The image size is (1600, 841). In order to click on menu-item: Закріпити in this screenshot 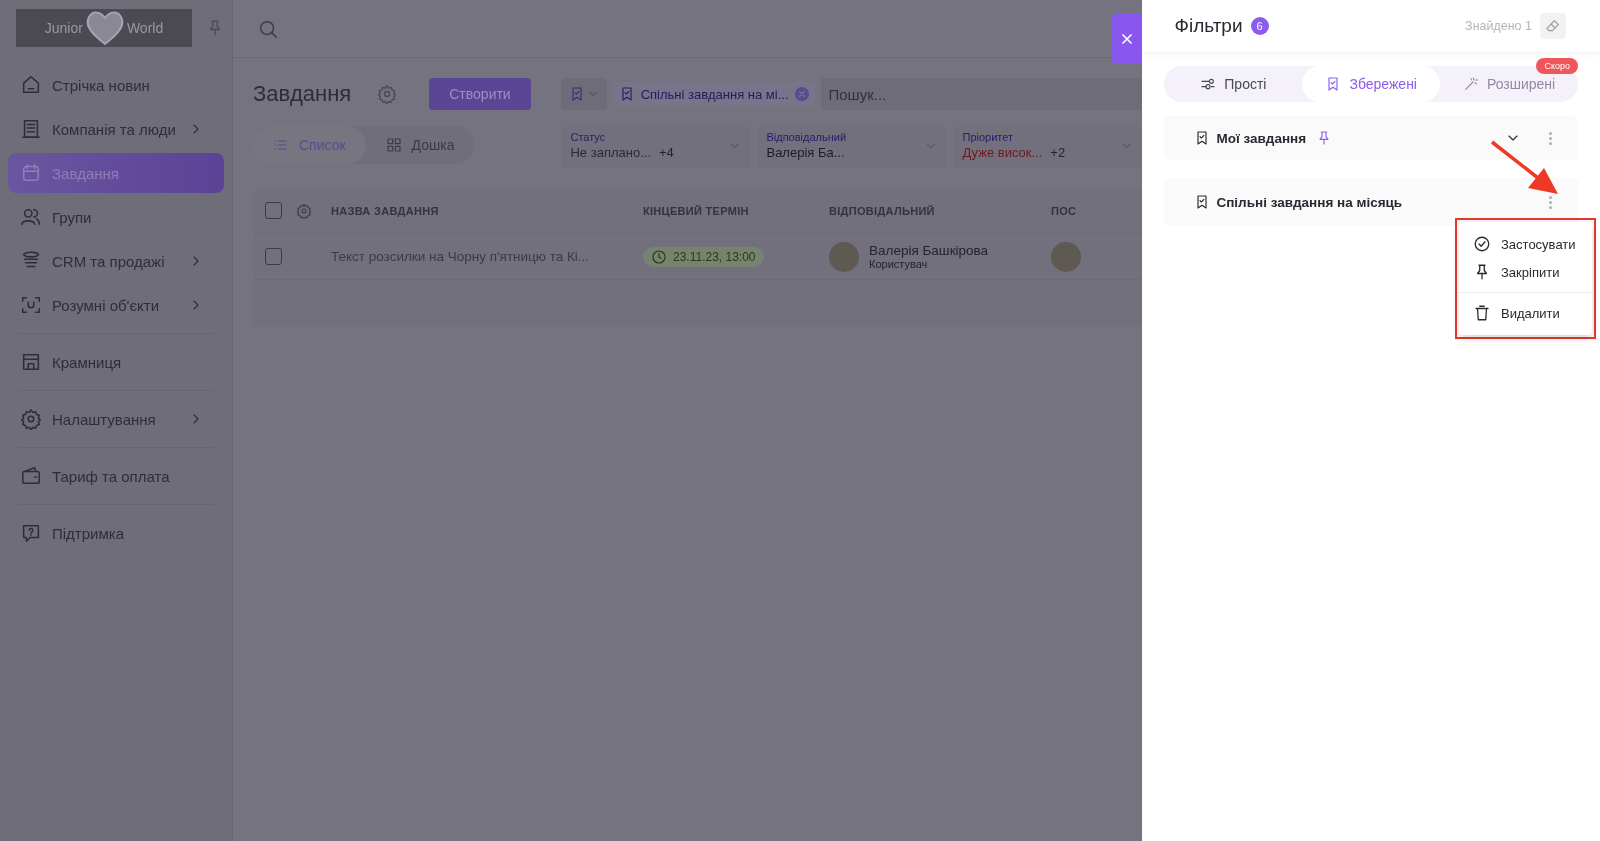, I will do `click(1525, 272)`.